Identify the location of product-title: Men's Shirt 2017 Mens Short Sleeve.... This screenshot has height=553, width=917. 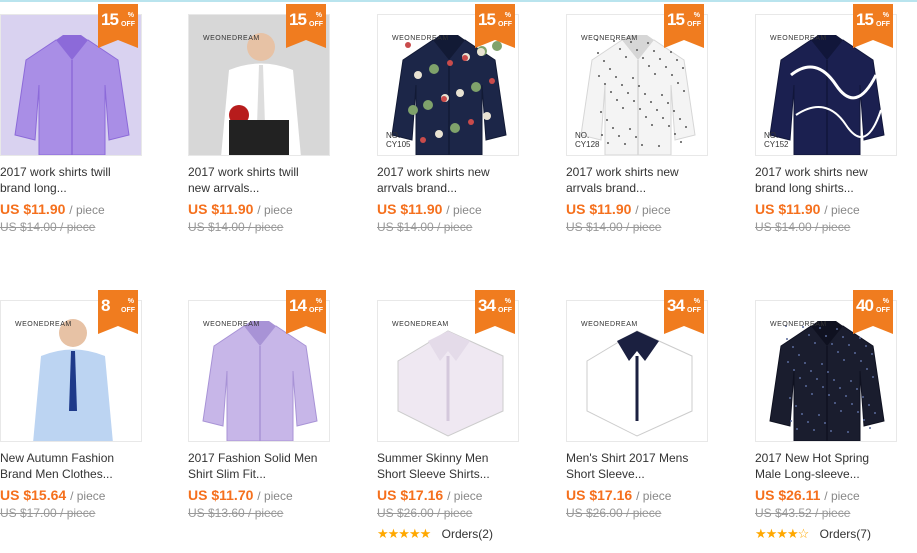
(637, 466).